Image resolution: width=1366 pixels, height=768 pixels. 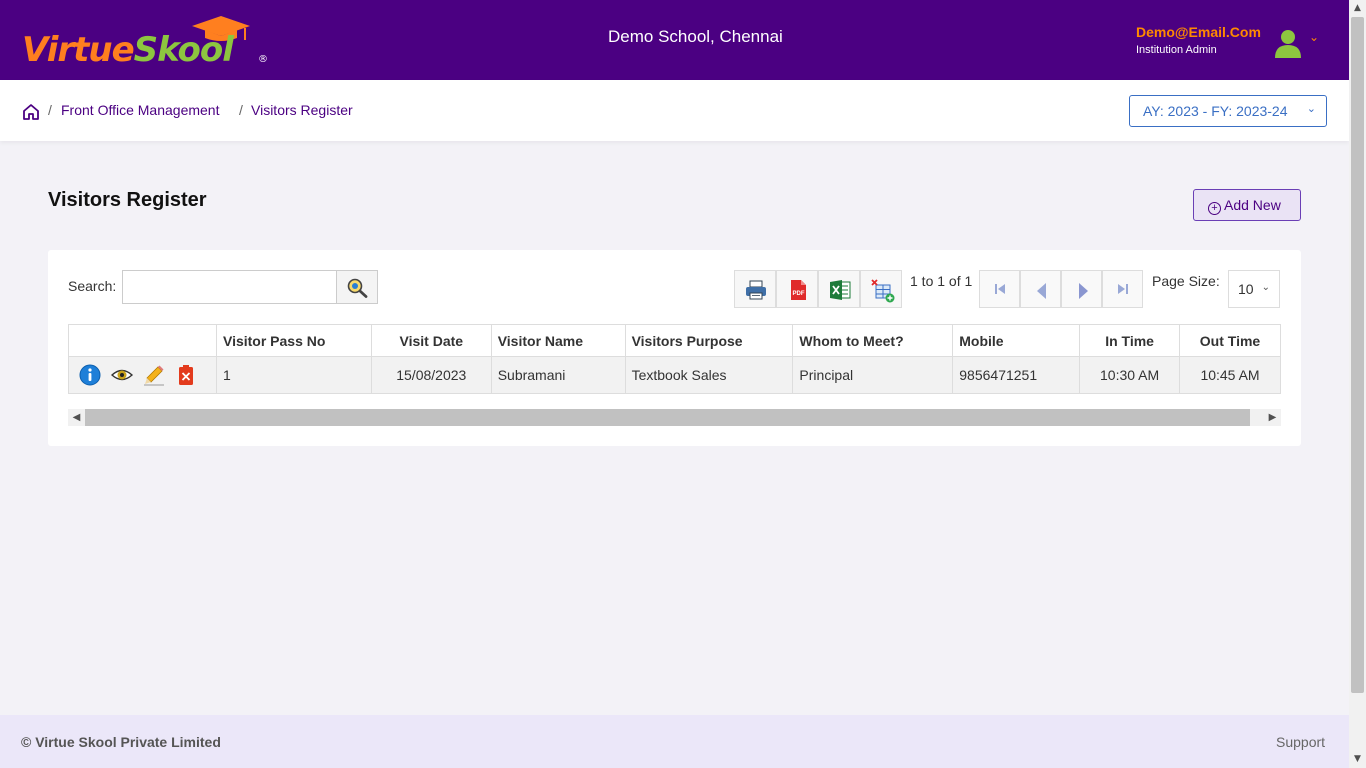 I want to click on info-icon, so click(x=90, y=375).